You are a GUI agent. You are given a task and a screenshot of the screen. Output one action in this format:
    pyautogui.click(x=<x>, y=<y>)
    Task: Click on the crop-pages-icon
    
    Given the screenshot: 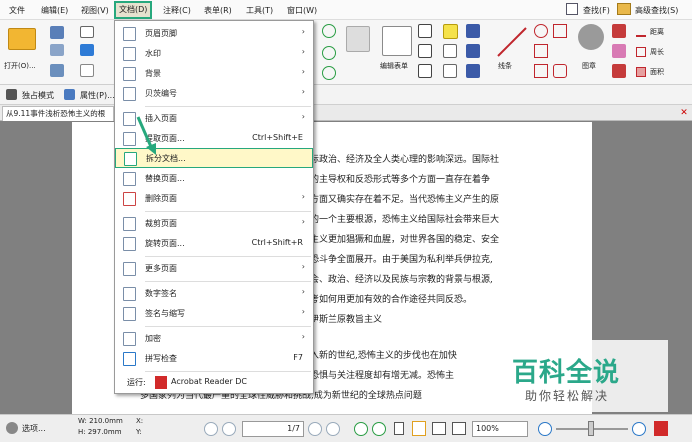 What is the action you would take?
    pyautogui.click(x=129, y=224)
    